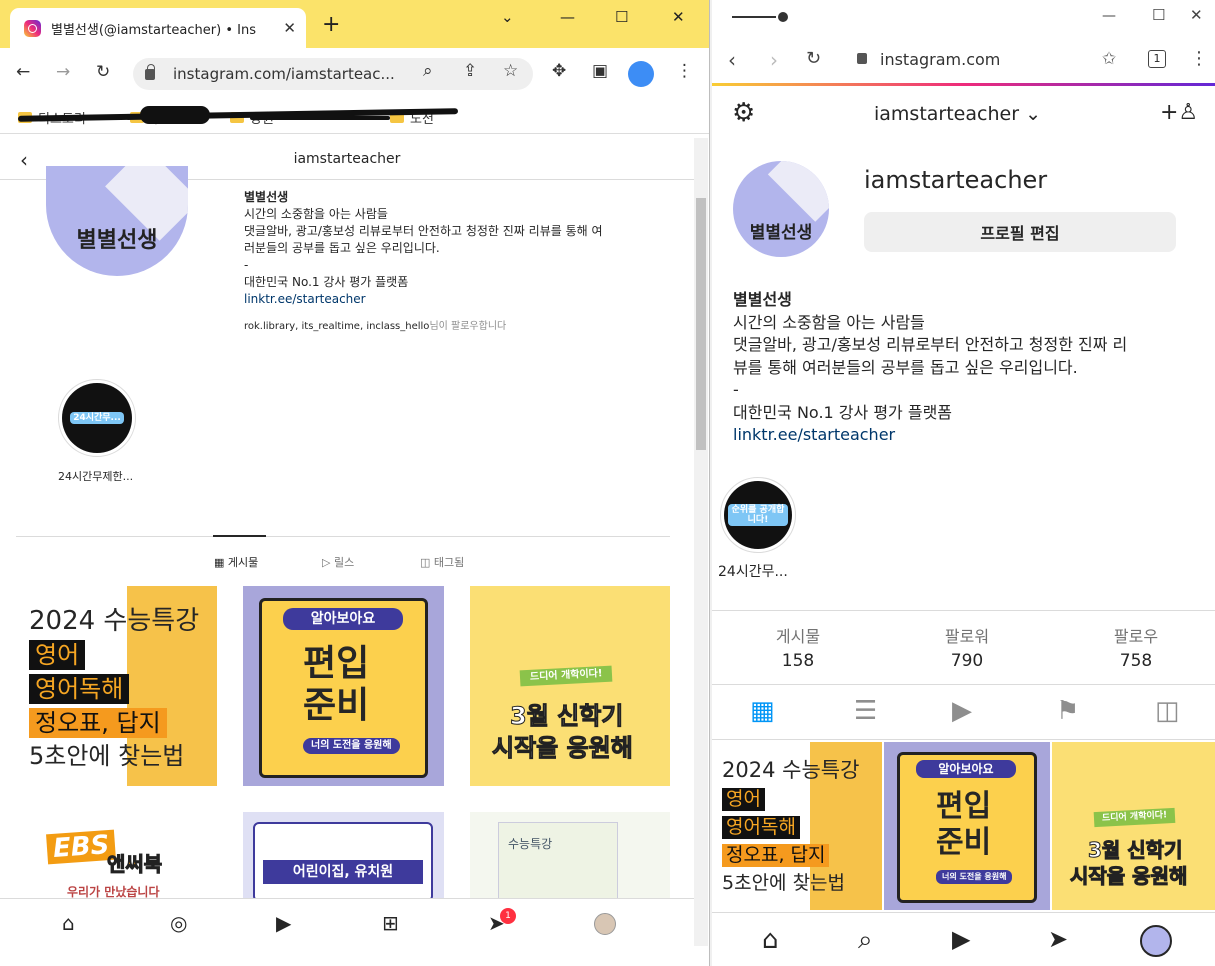  What do you see at coordinates (758, 515) in the screenshot?
I see `story-highlight: 순위를 공개합니다!` at bounding box center [758, 515].